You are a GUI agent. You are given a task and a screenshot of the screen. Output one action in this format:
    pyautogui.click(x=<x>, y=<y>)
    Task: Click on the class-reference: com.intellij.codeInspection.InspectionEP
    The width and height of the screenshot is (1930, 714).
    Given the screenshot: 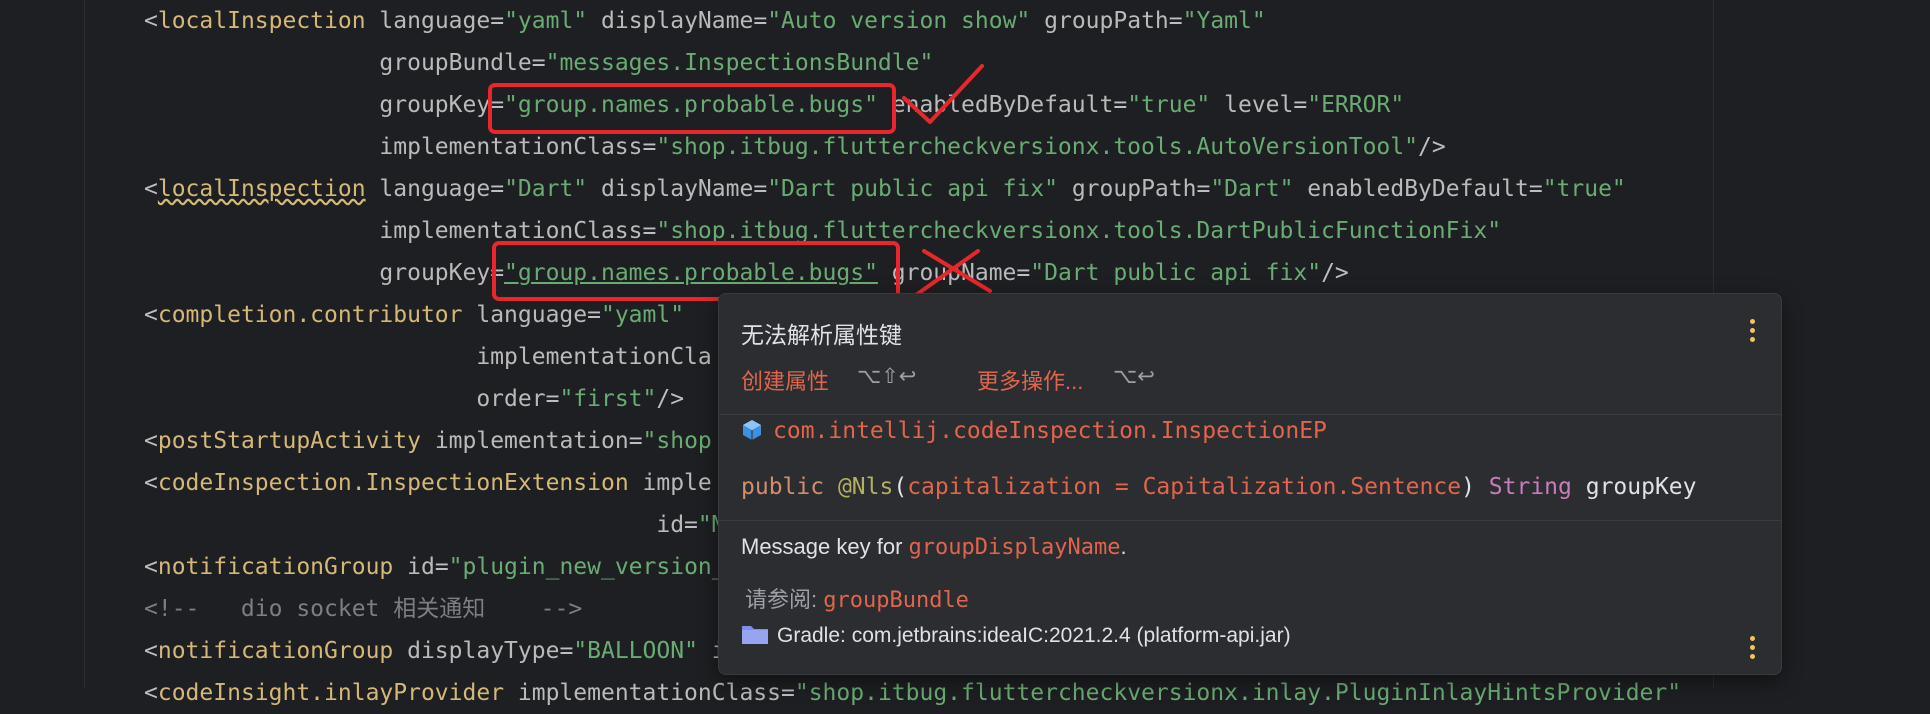 What is the action you would take?
    pyautogui.click(x=1034, y=431)
    